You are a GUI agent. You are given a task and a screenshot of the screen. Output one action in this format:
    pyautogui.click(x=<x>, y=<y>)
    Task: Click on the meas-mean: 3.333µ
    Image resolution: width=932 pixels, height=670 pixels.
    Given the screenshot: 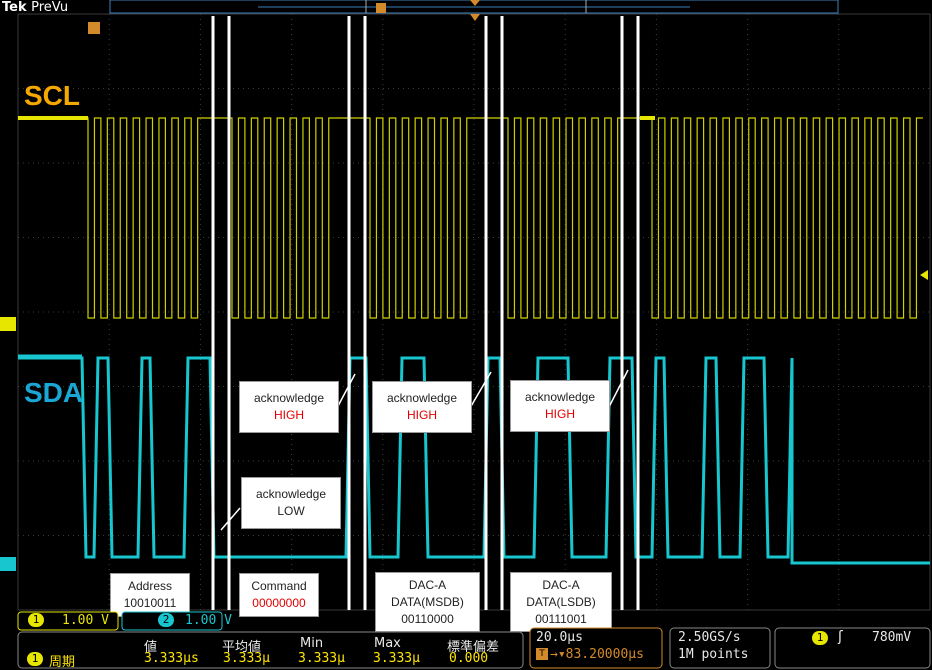 What is the action you would take?
    pyautogui.click(x=246, y=658)
    